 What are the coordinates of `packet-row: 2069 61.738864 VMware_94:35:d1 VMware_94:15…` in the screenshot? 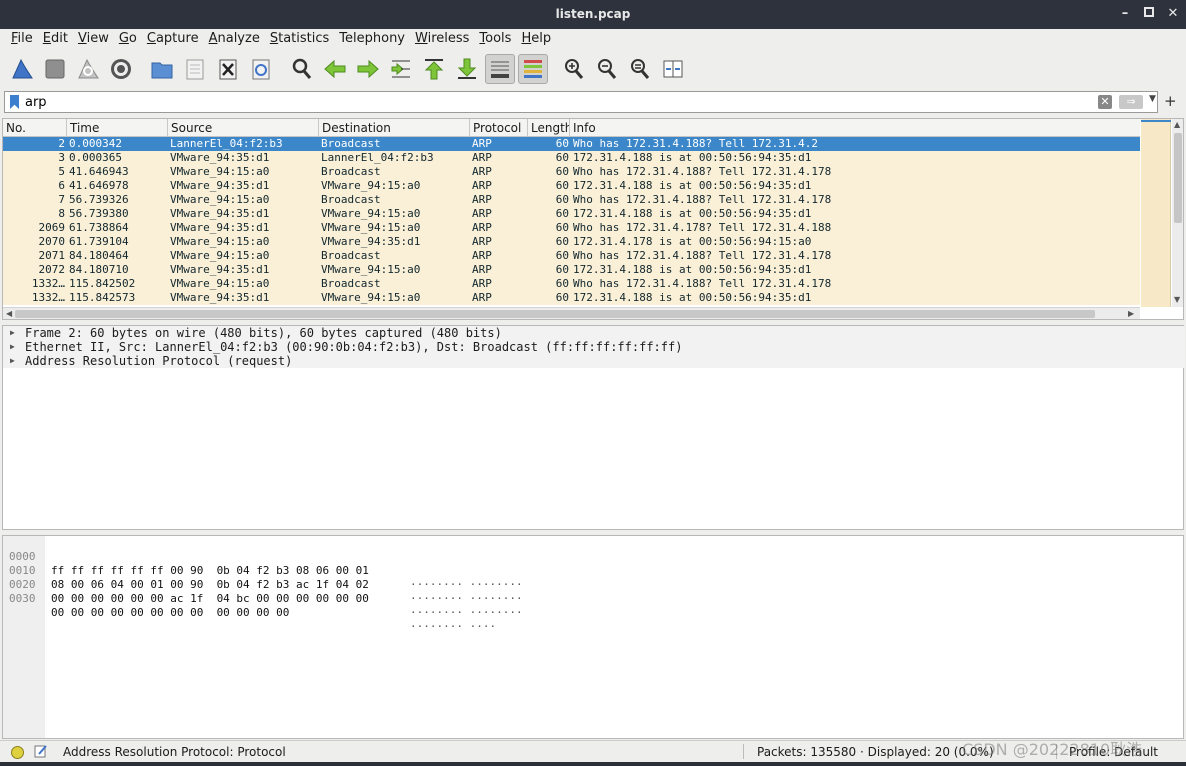 It's located at (571, 228).